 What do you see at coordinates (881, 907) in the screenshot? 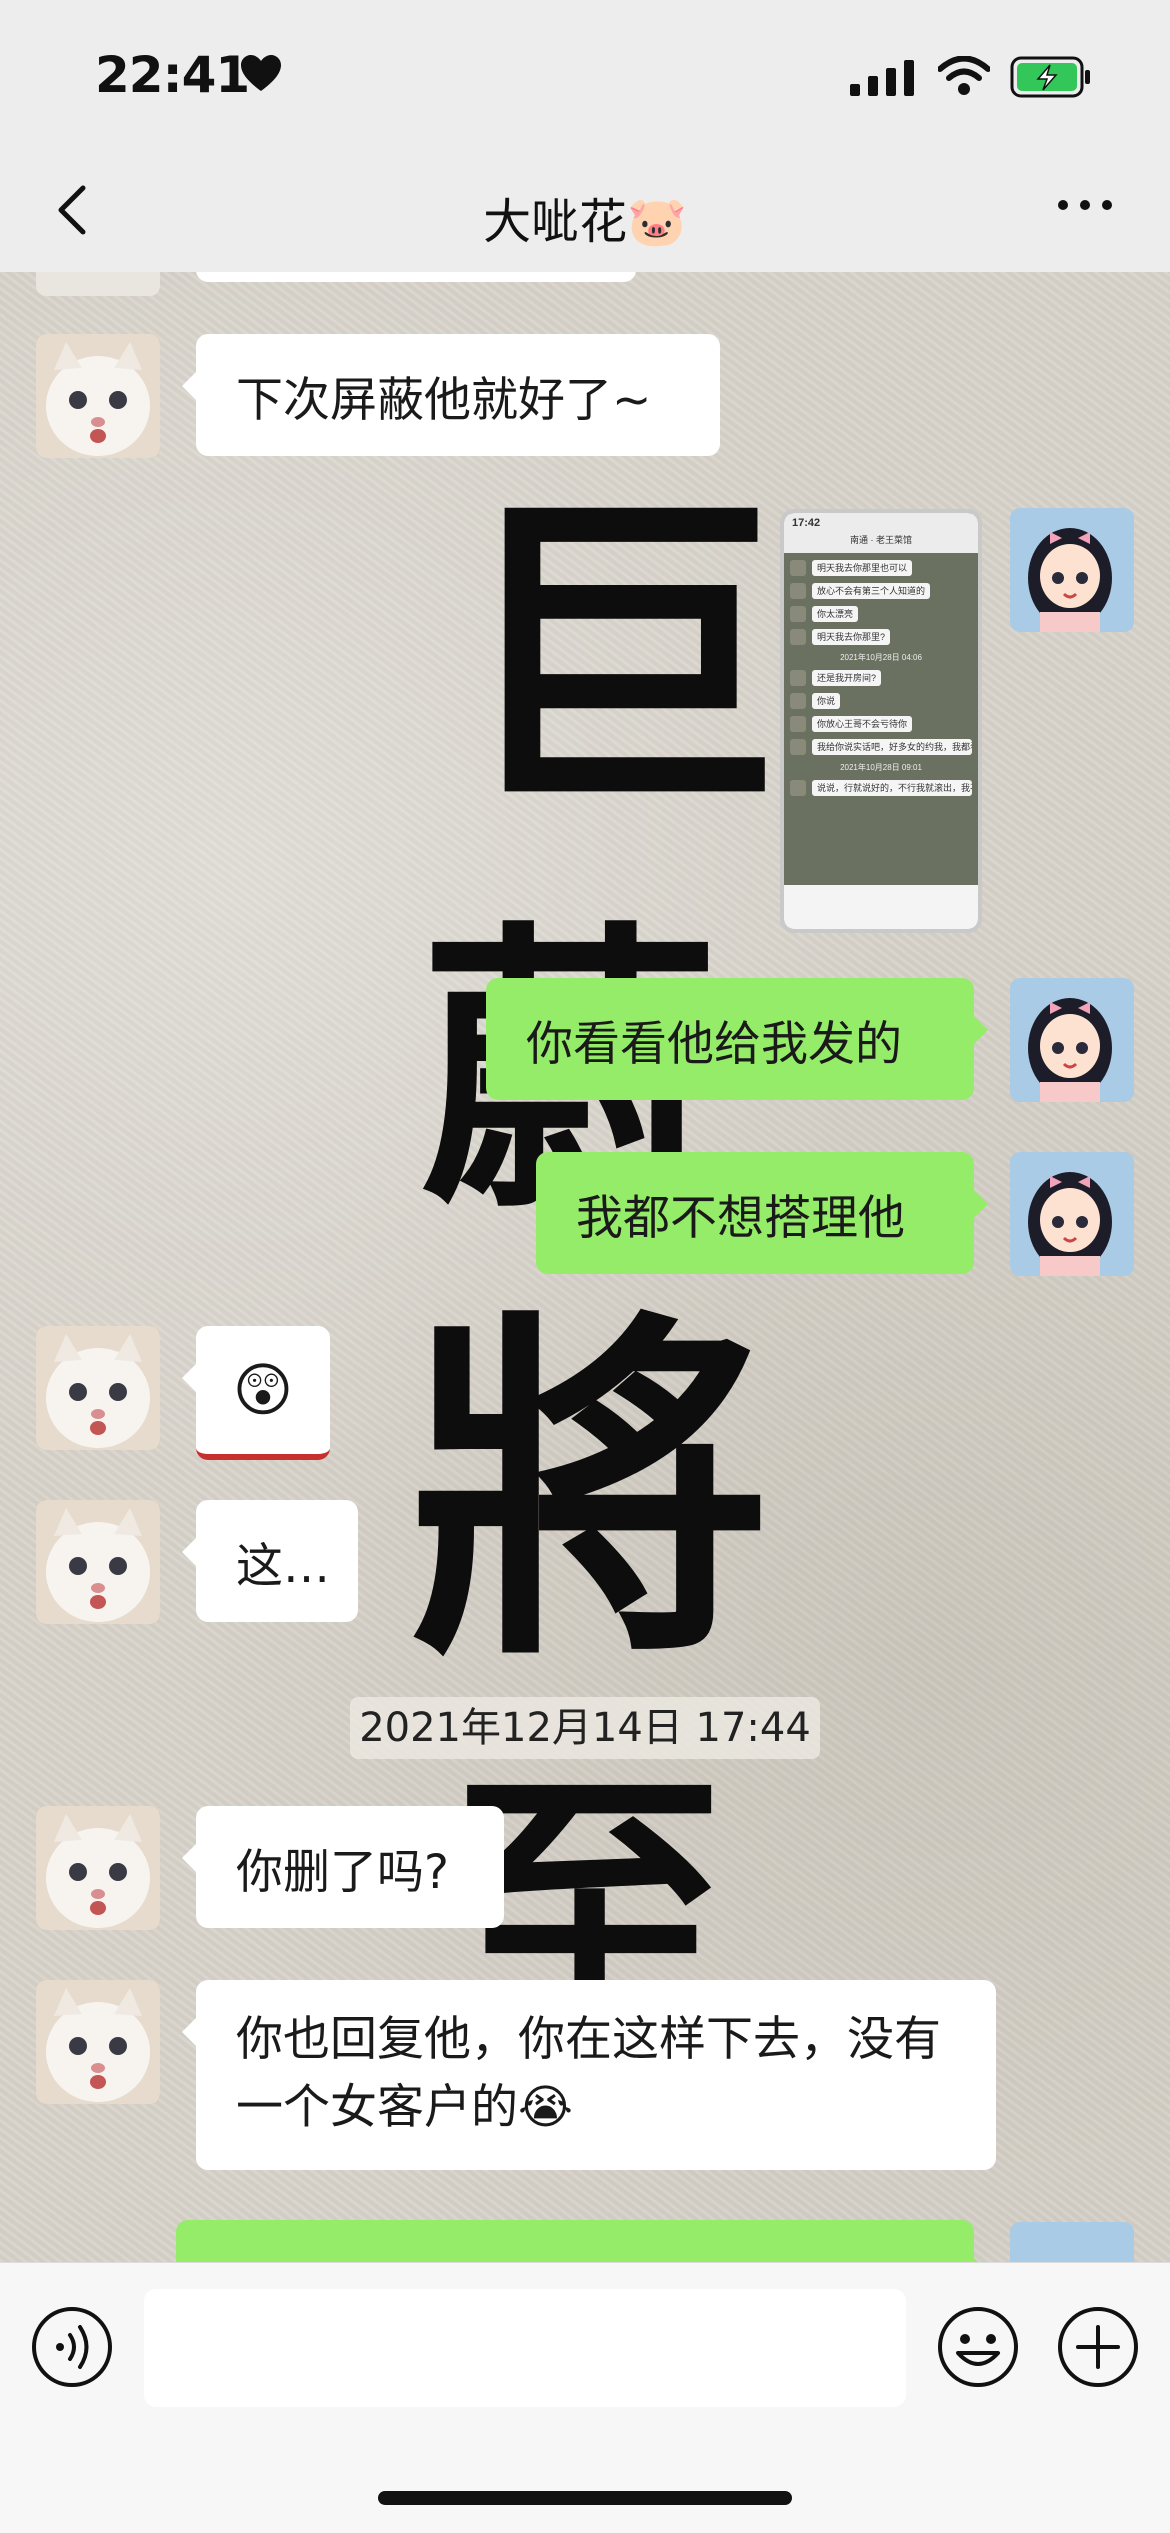
I see `thumb-input-bar` at bounding box center [881, 907].